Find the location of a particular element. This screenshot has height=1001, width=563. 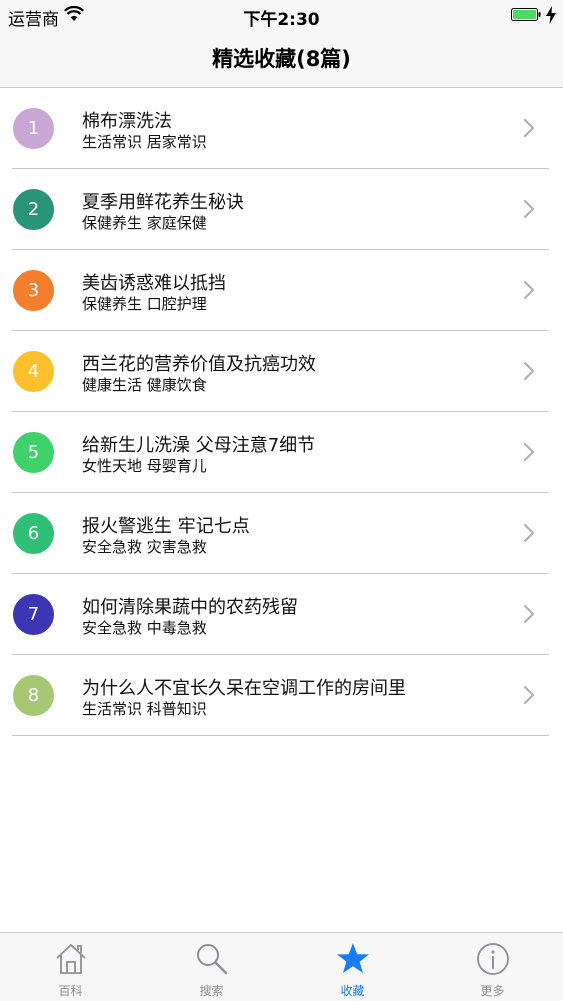

charging-icon is located at coordinates (551, 15).